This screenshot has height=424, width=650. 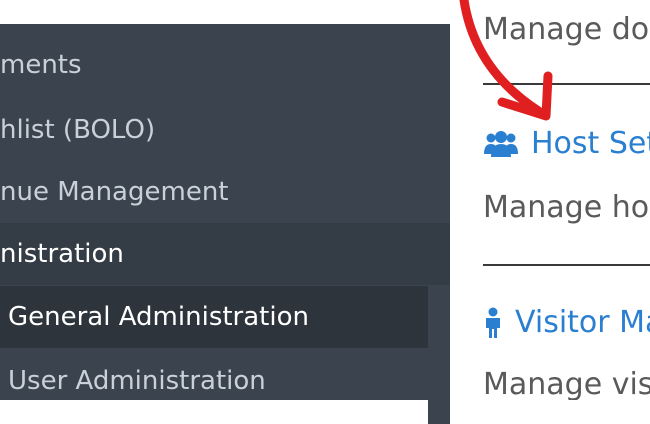 I want to click on sidebar-item-label: User Administration, so click(x=137, y=381).